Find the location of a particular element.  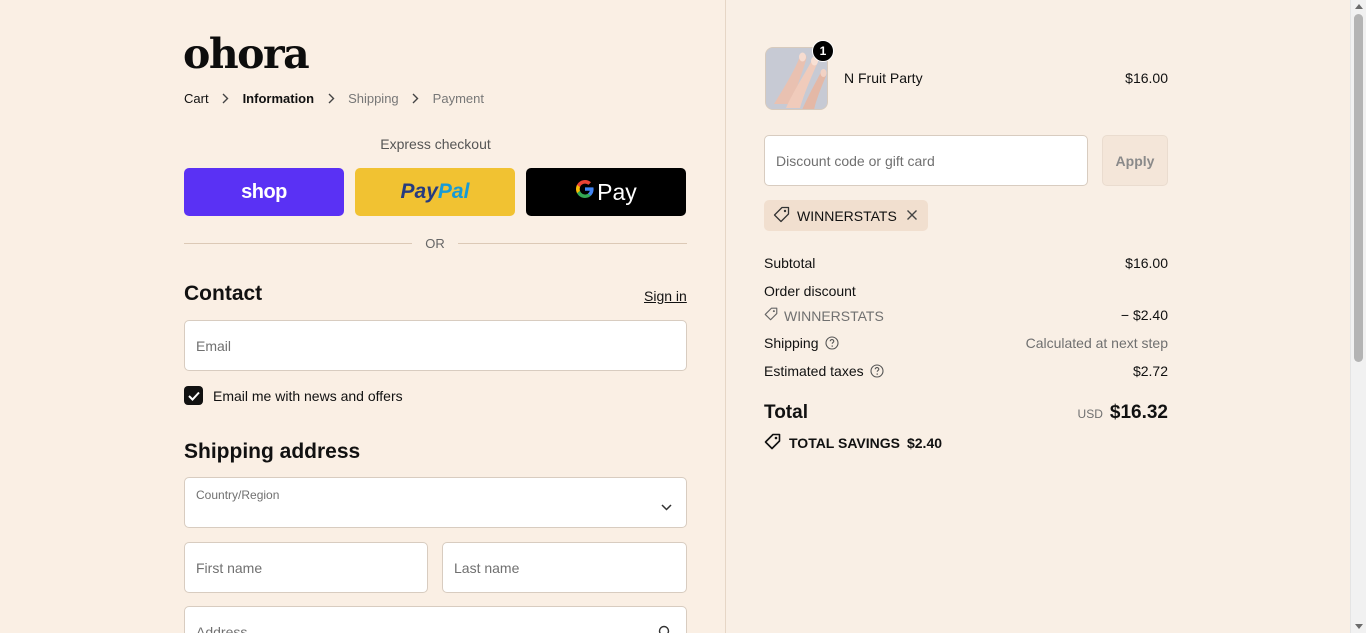

shipping-row: Shipping Calculated at next step is located at coordinates (966, 343).